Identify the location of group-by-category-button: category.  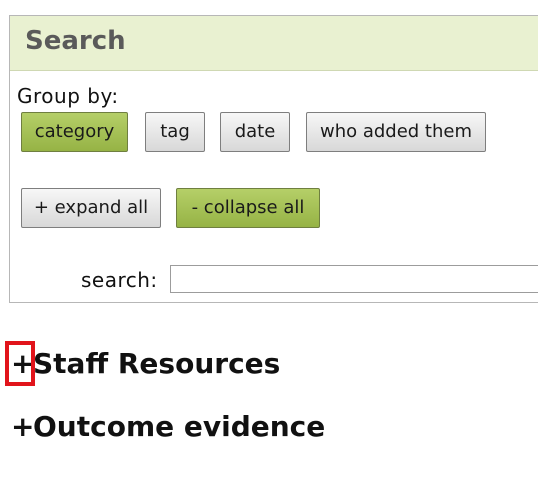
(74, 132).